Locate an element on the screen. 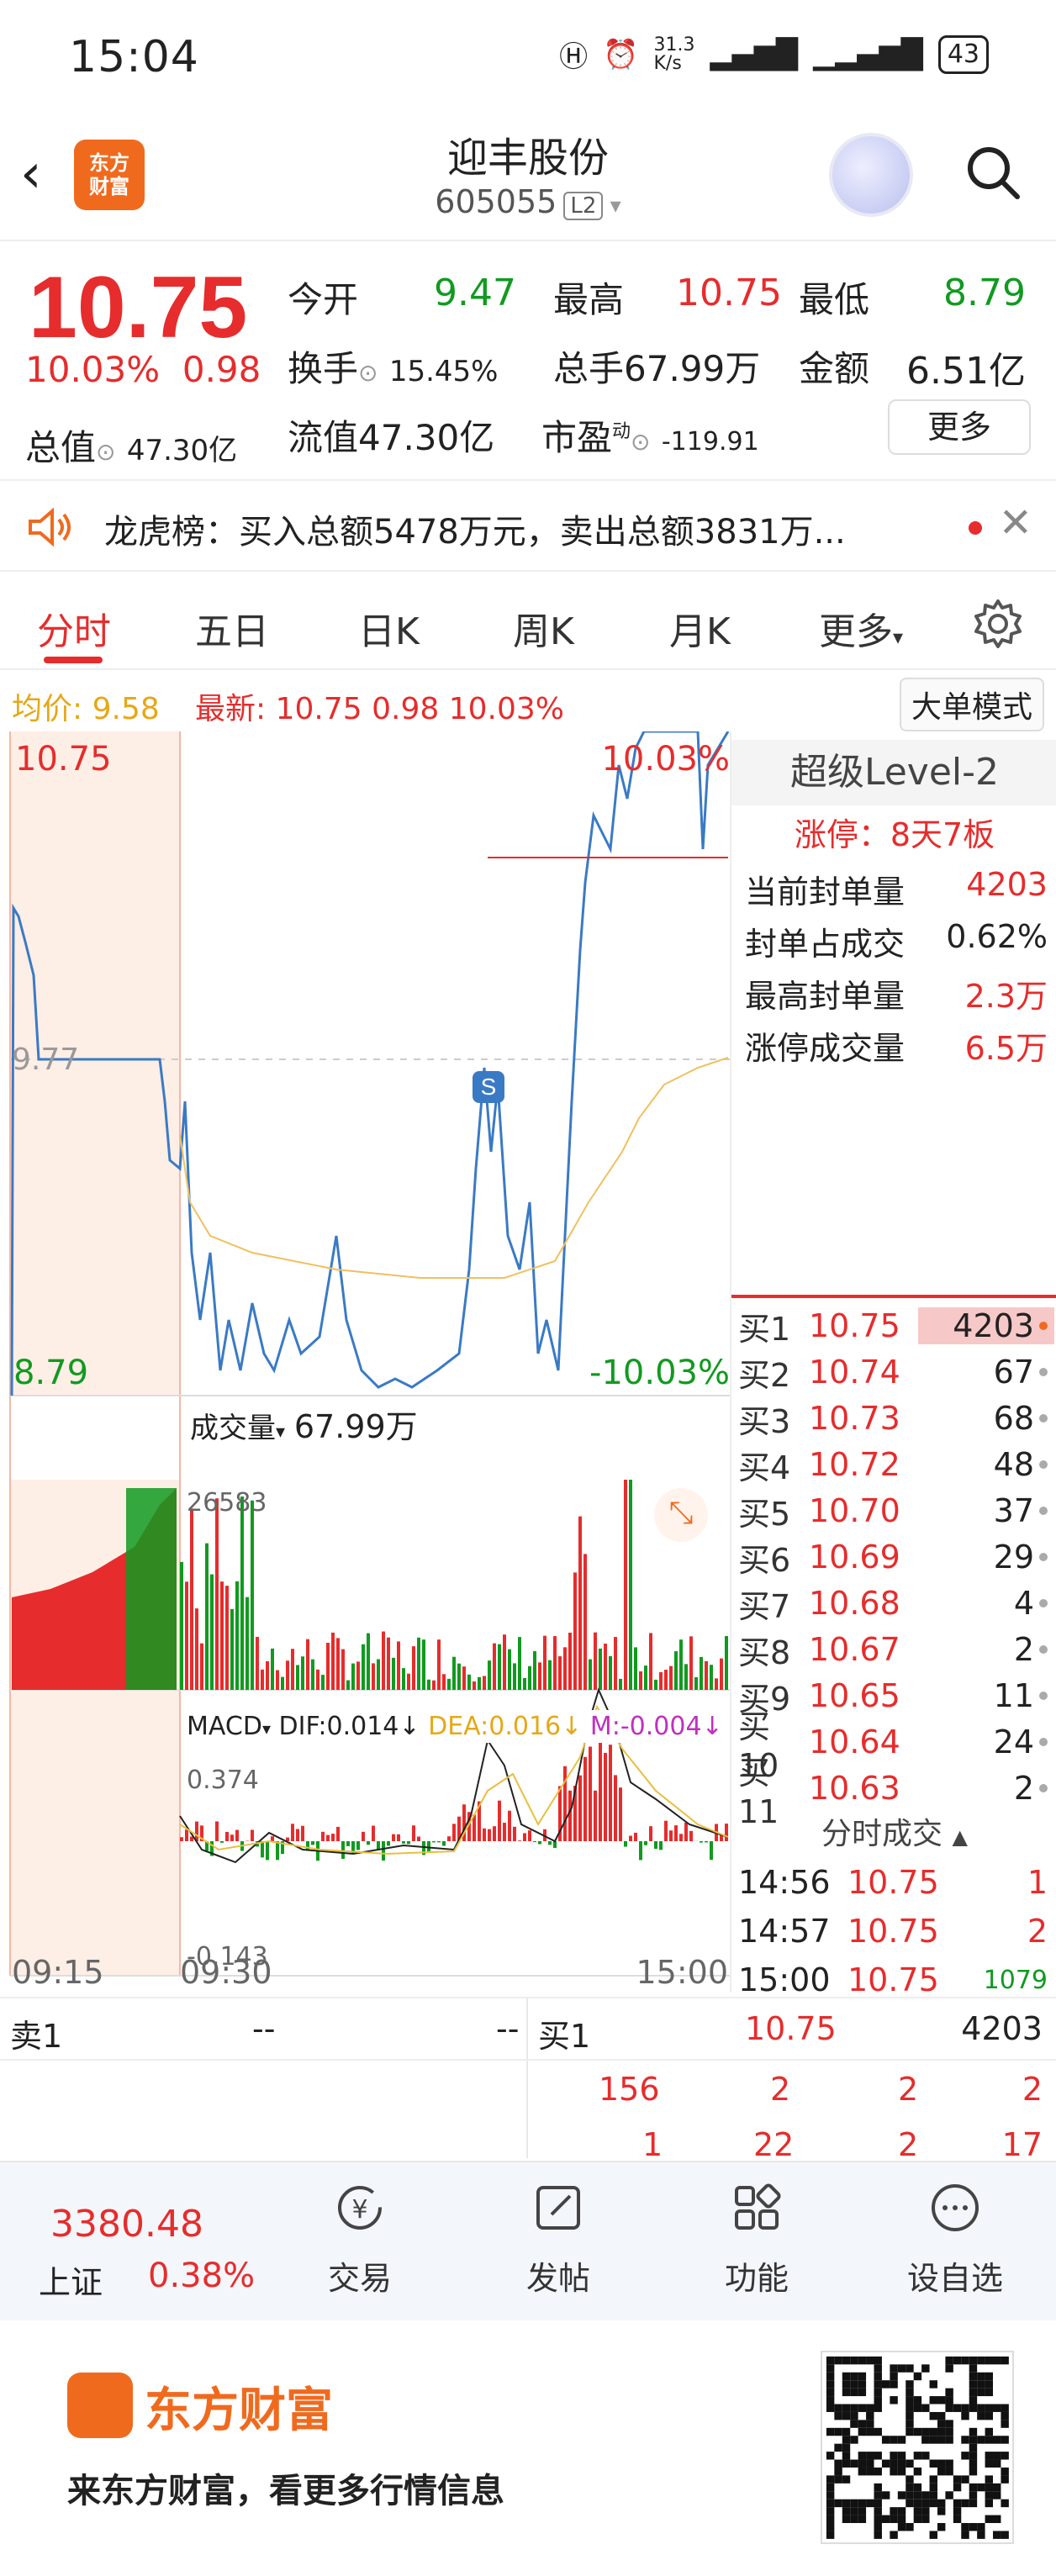  tab-daily-k: 日K is located at coordinates (389, 628).